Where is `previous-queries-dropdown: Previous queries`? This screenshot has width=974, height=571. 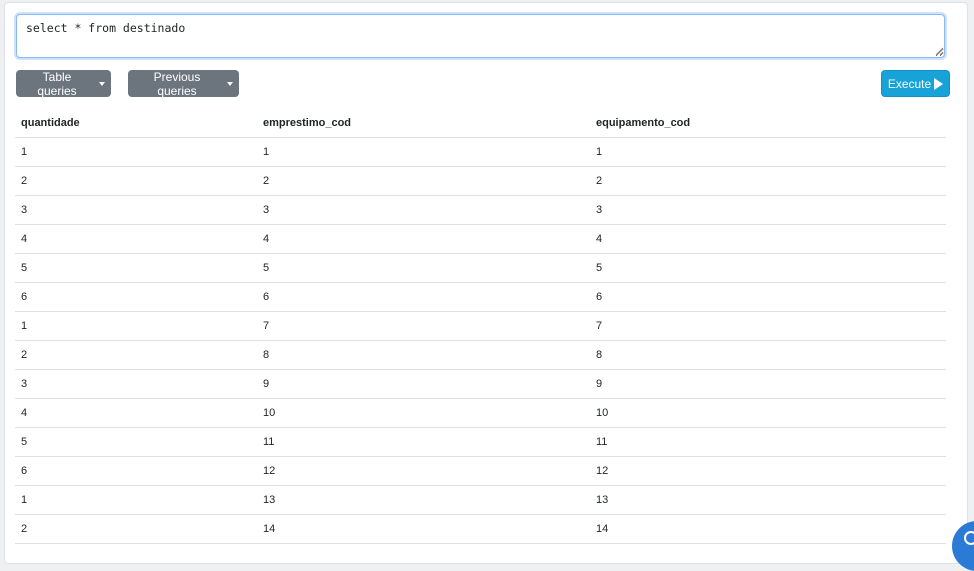 previous-queries-dropdown: Previous queries is located at coordinates (183, 83).